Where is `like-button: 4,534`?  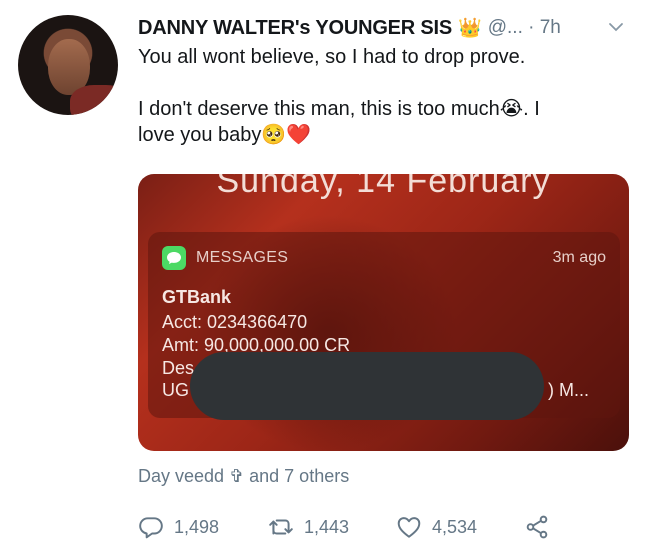
like-button: 4,534 is located at coordinates (436, 527).